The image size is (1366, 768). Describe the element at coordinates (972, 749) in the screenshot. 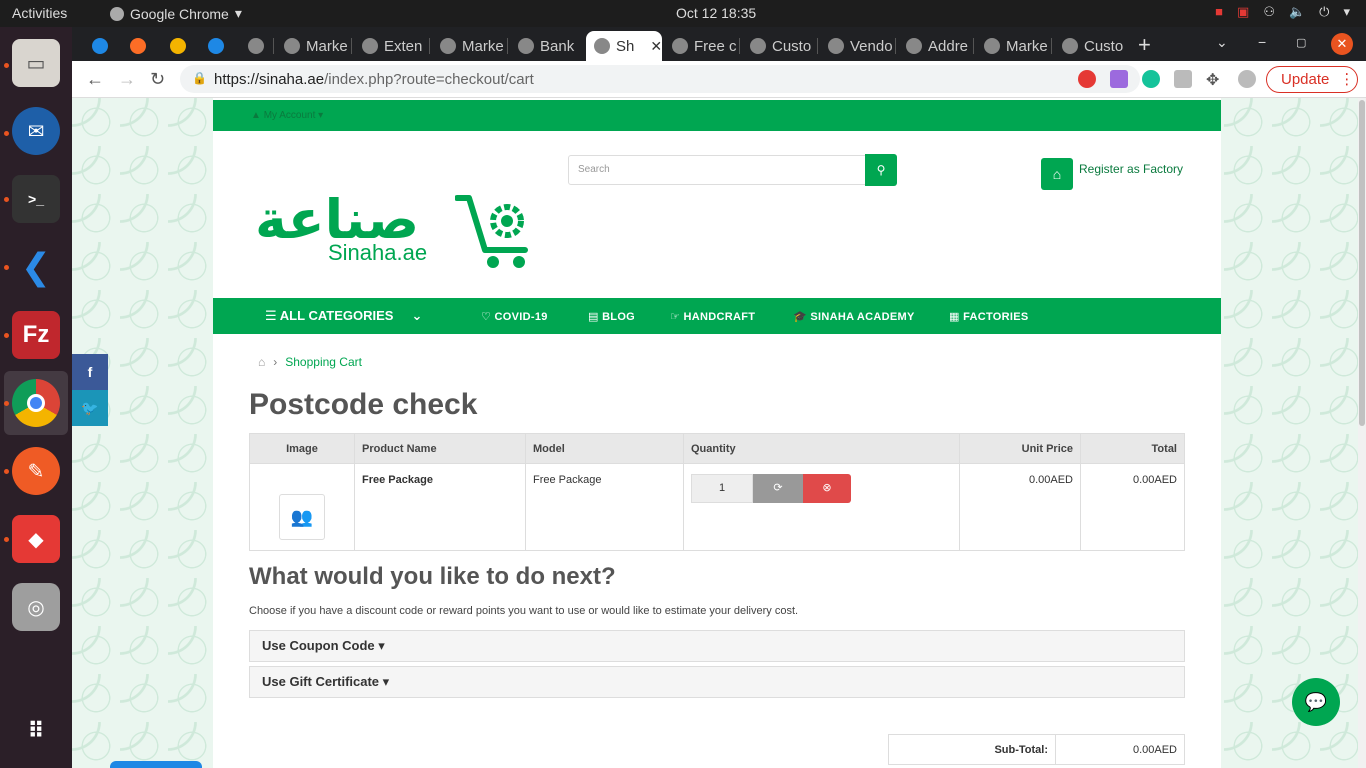

I see `subtotal-label: Sub-Total:` at that location.